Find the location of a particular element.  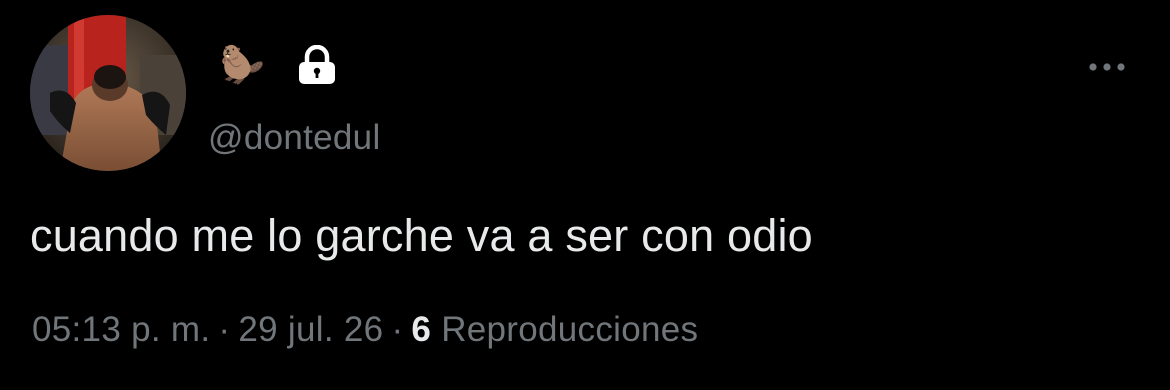

beaver-emoji-icon: 🦫 is located at coordinates (242, 64).